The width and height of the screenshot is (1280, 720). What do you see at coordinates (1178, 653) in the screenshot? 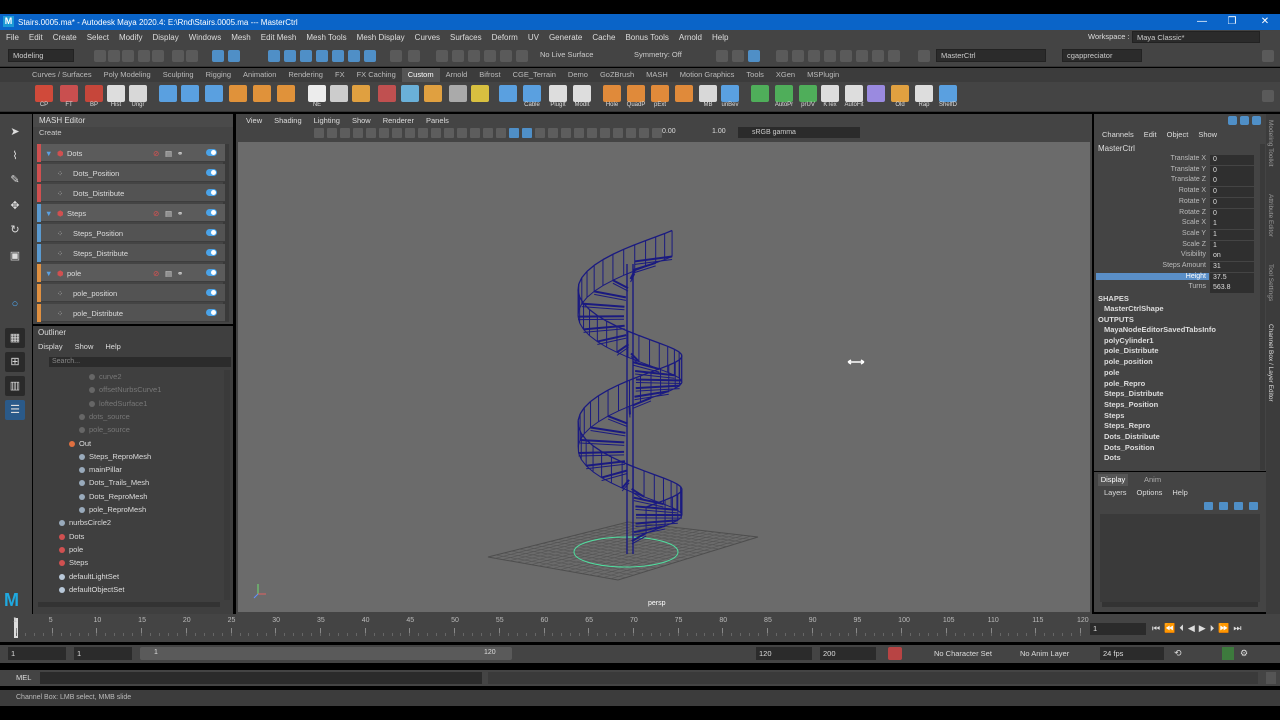
I see `loop-icon: ⟲` at bounding box center [1178, 653].